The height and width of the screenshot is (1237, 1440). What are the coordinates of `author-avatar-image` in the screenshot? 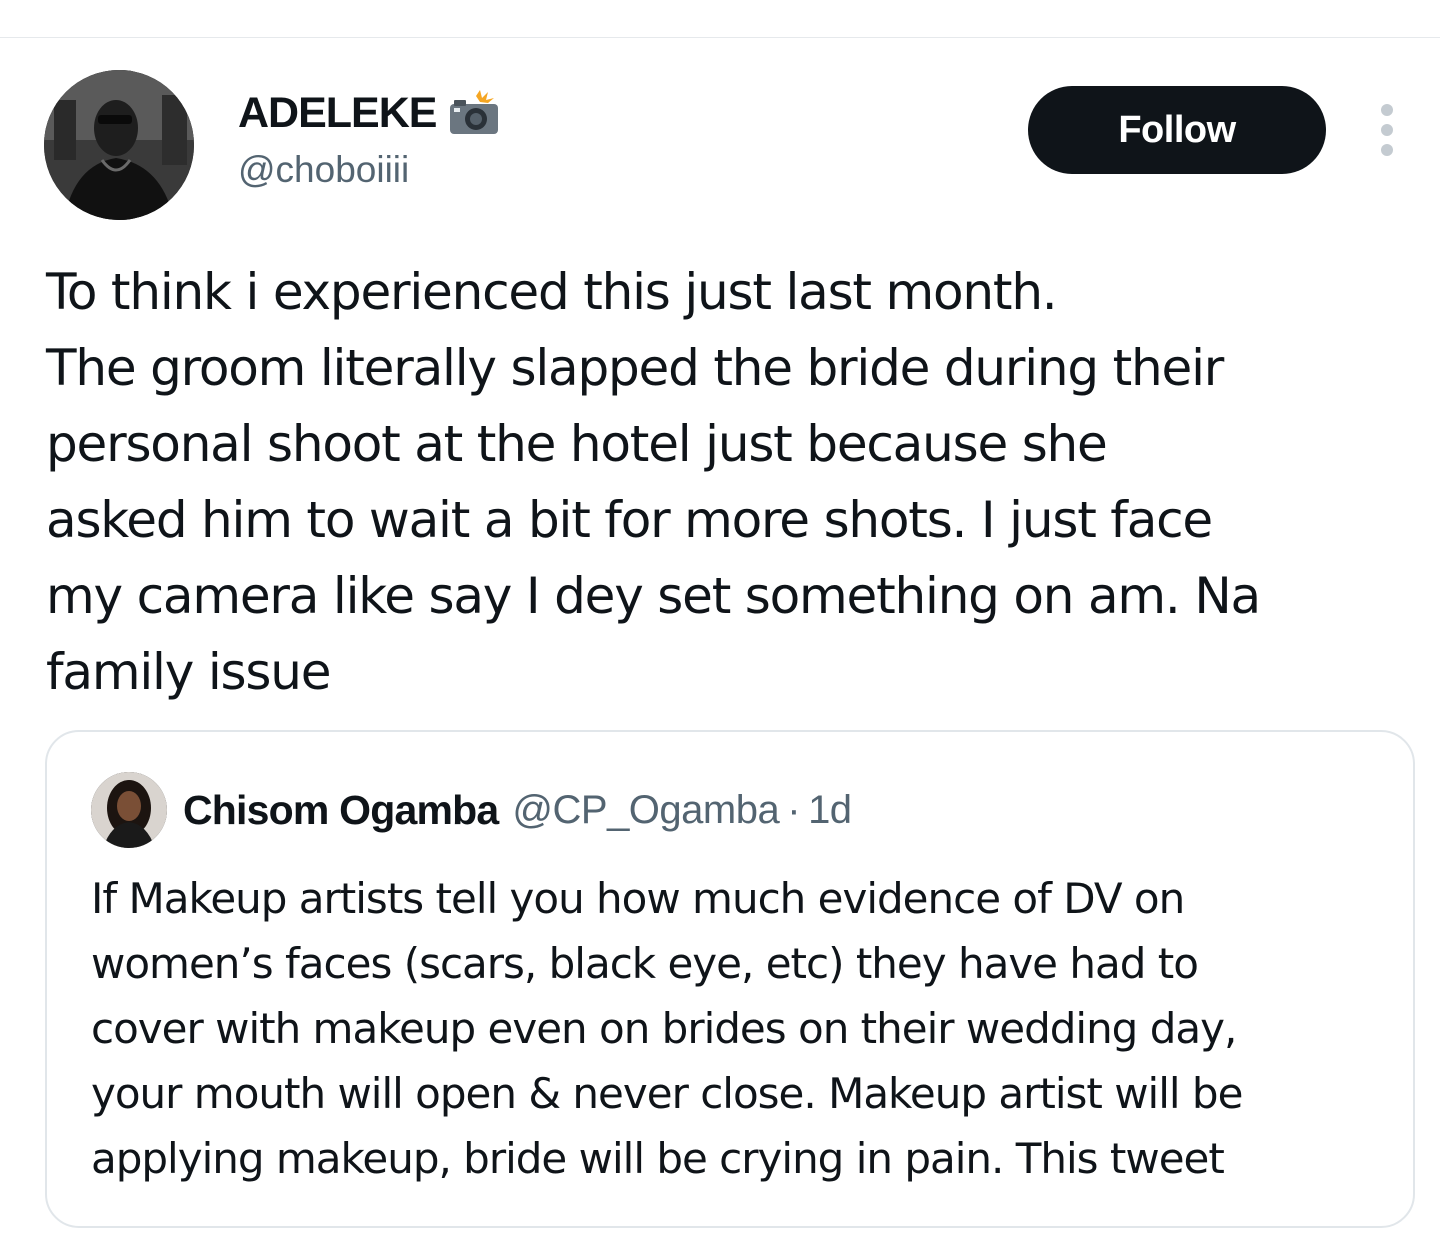 It's located at (119, 145).